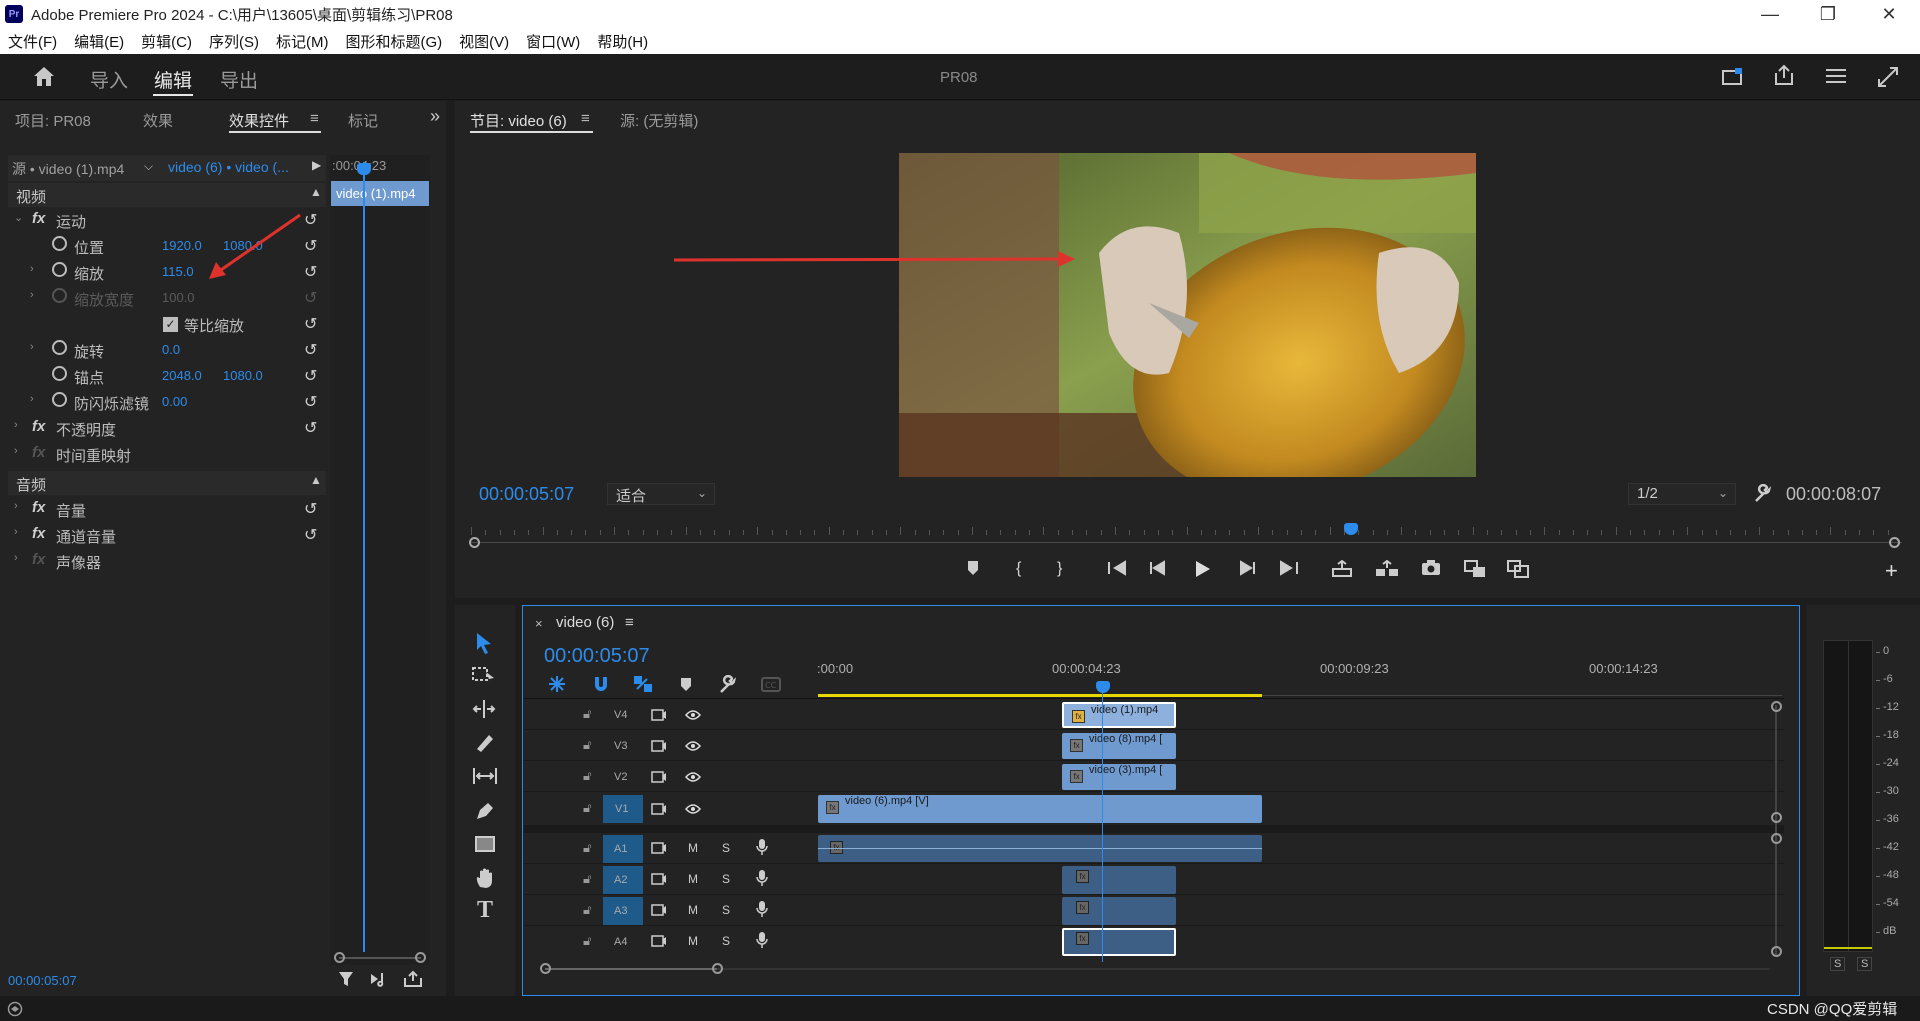 This screenshot has width=1920, height=1021. I want to click on ripple-edit-tool-icon, so click(484, 709).